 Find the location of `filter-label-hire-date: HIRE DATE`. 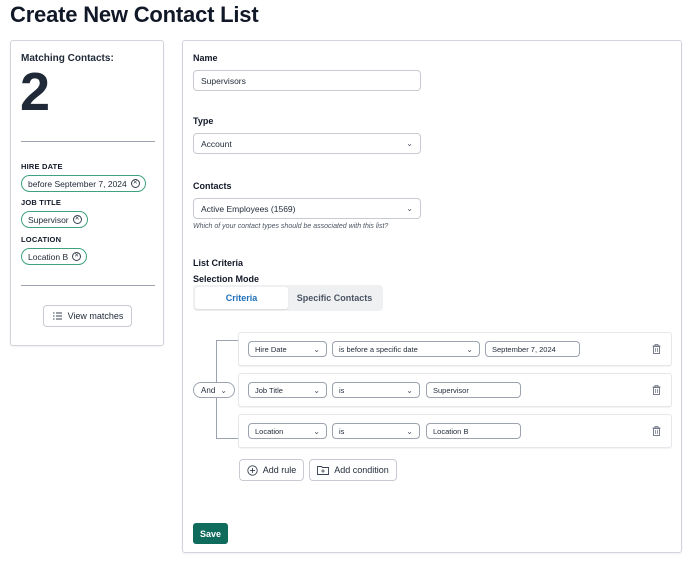

filter-label-hire-date: HIRE DATE is located at coordinates (42, 166).